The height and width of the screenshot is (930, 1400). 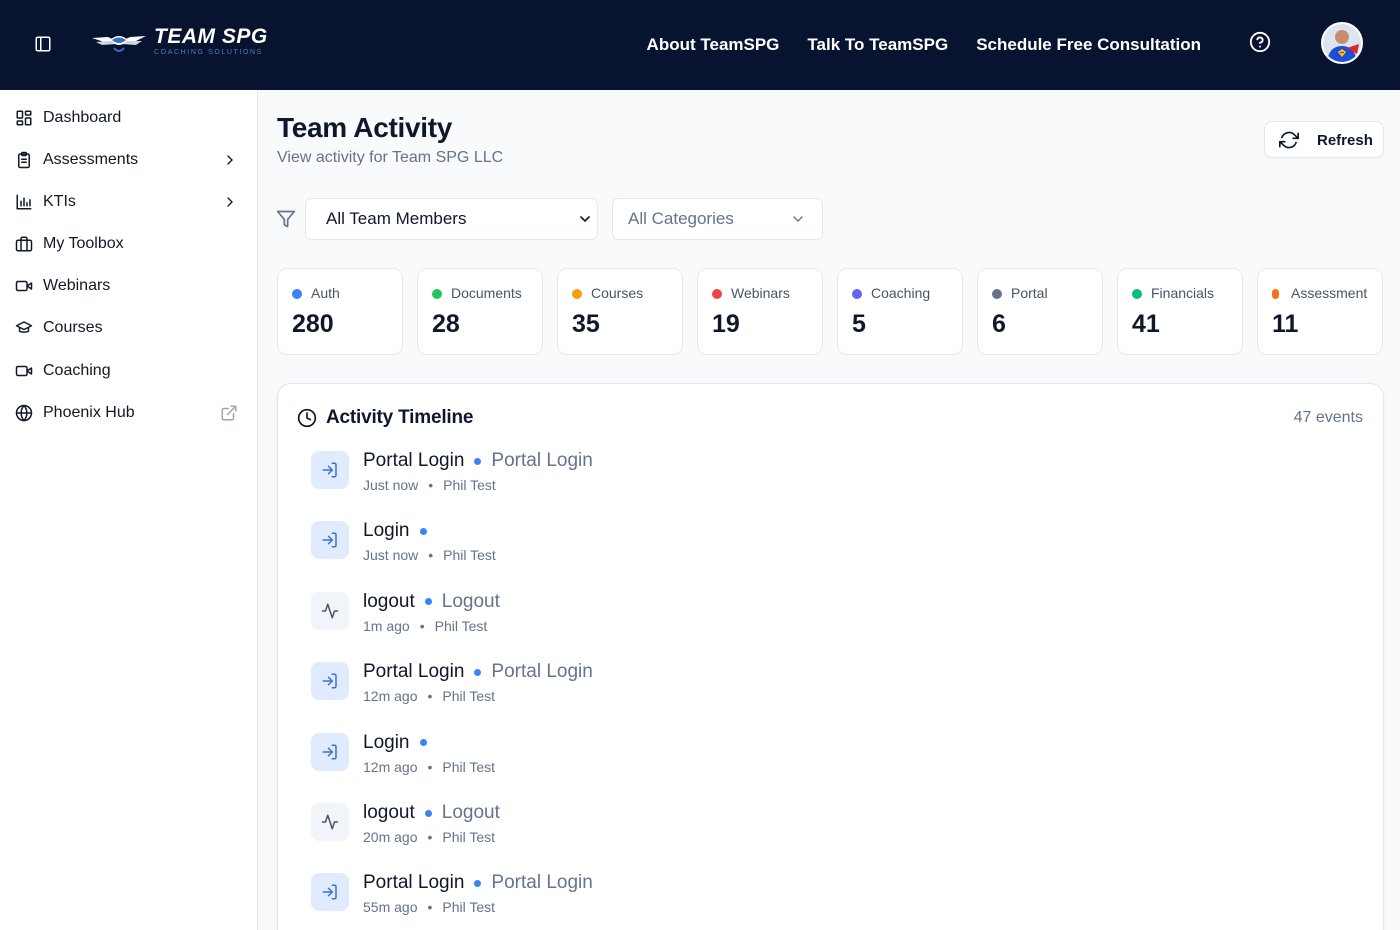 I want to click on event-title: Login, so click(x=386, y=742).